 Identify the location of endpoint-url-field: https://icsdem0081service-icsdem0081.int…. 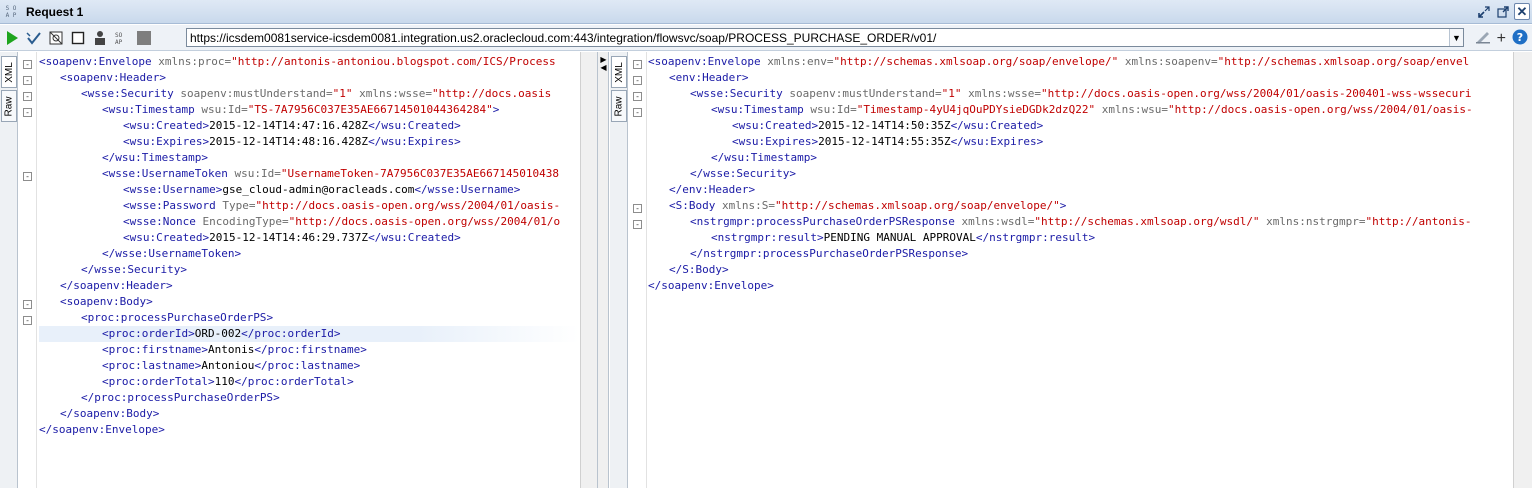
(825, 37).